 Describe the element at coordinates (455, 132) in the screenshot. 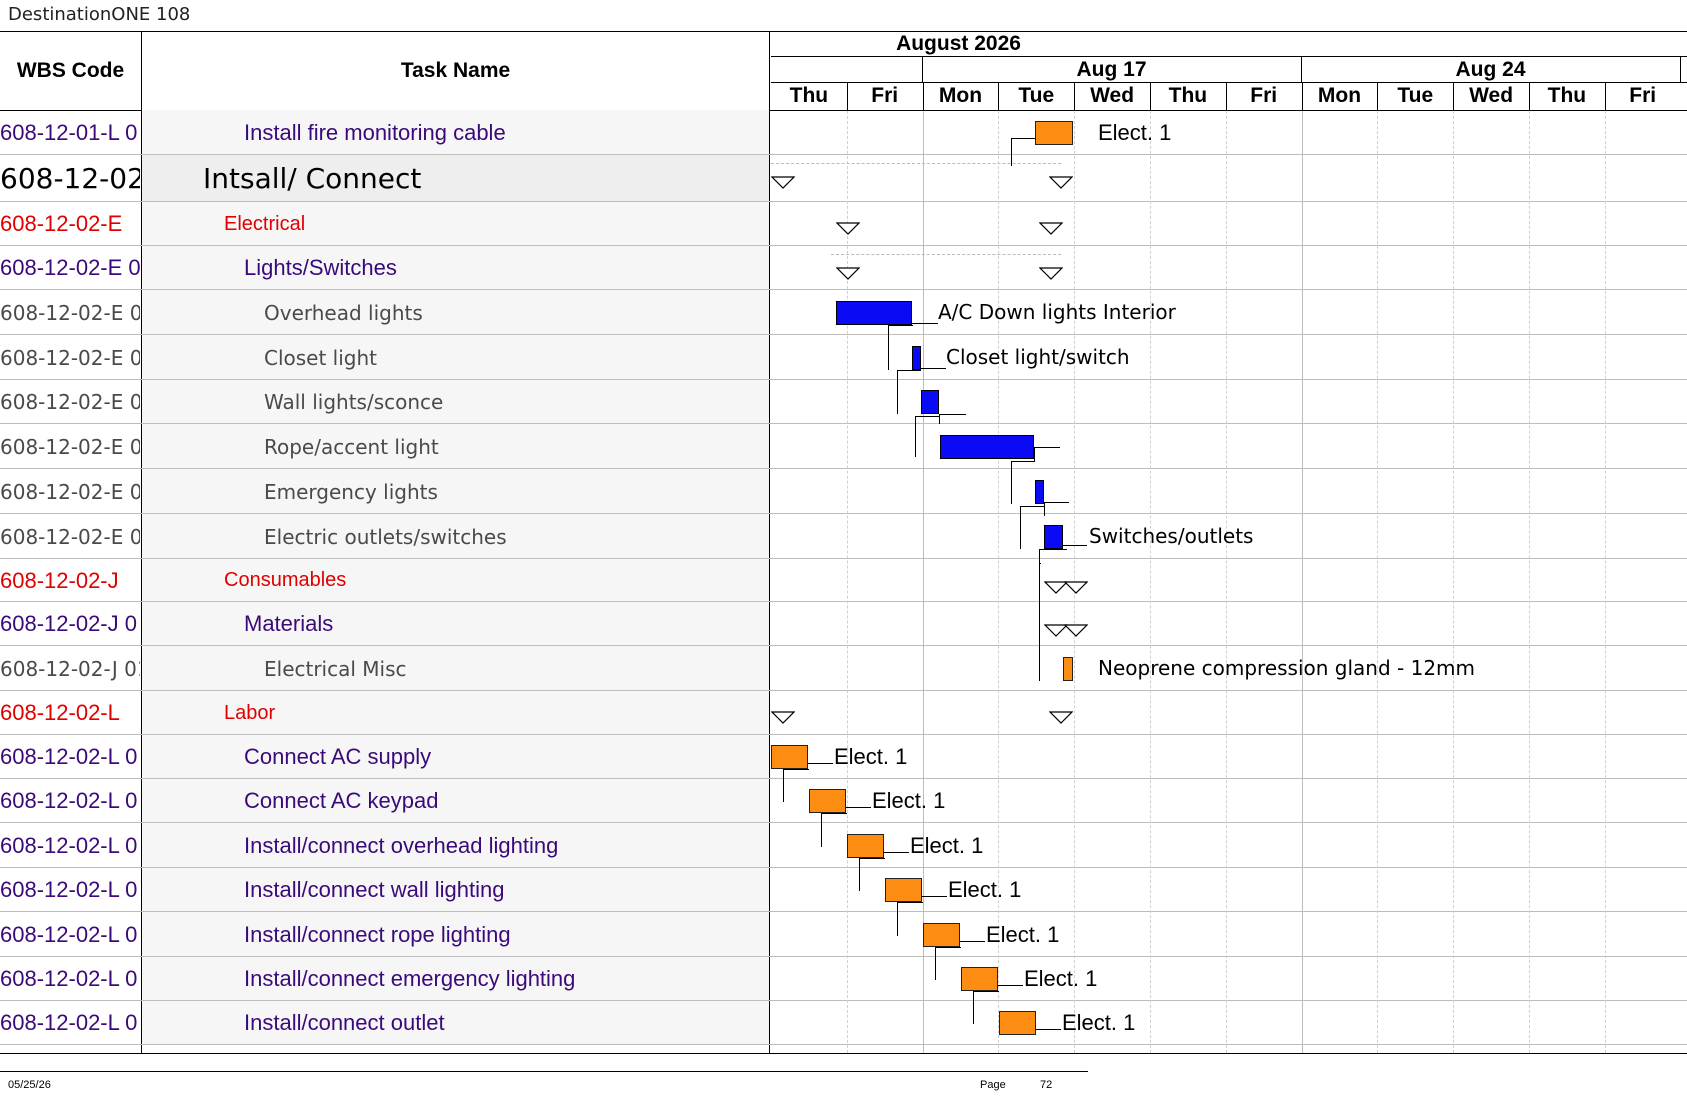

I see `task-name: Install fire monitoring cable` at that location.